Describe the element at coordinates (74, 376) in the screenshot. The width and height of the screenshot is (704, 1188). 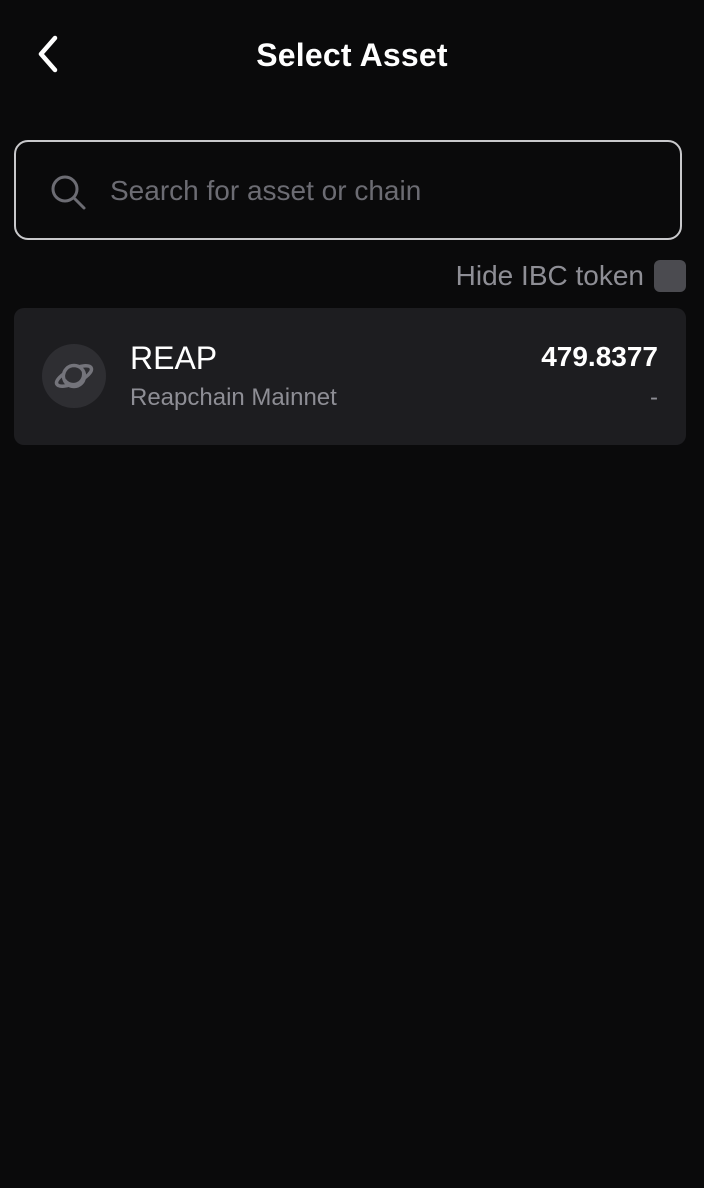
I see `planet-icon` at that location.